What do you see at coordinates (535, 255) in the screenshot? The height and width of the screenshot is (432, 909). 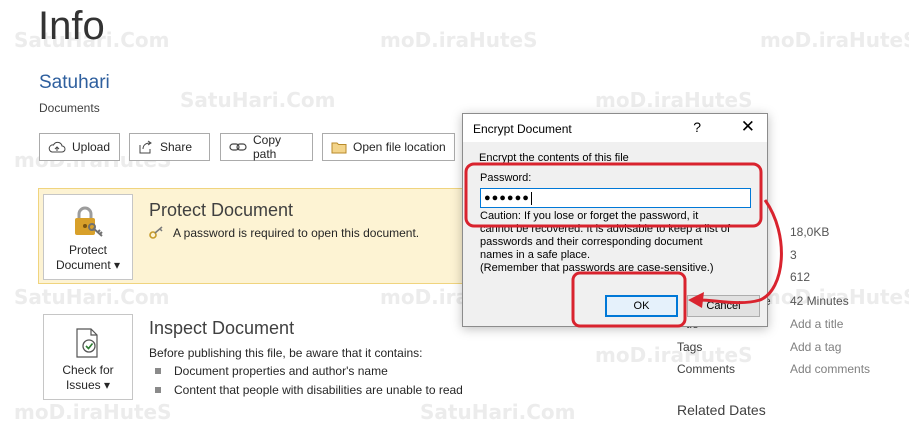 I see `caution-line: names in a safe place.` at bounding box center [535, 255].